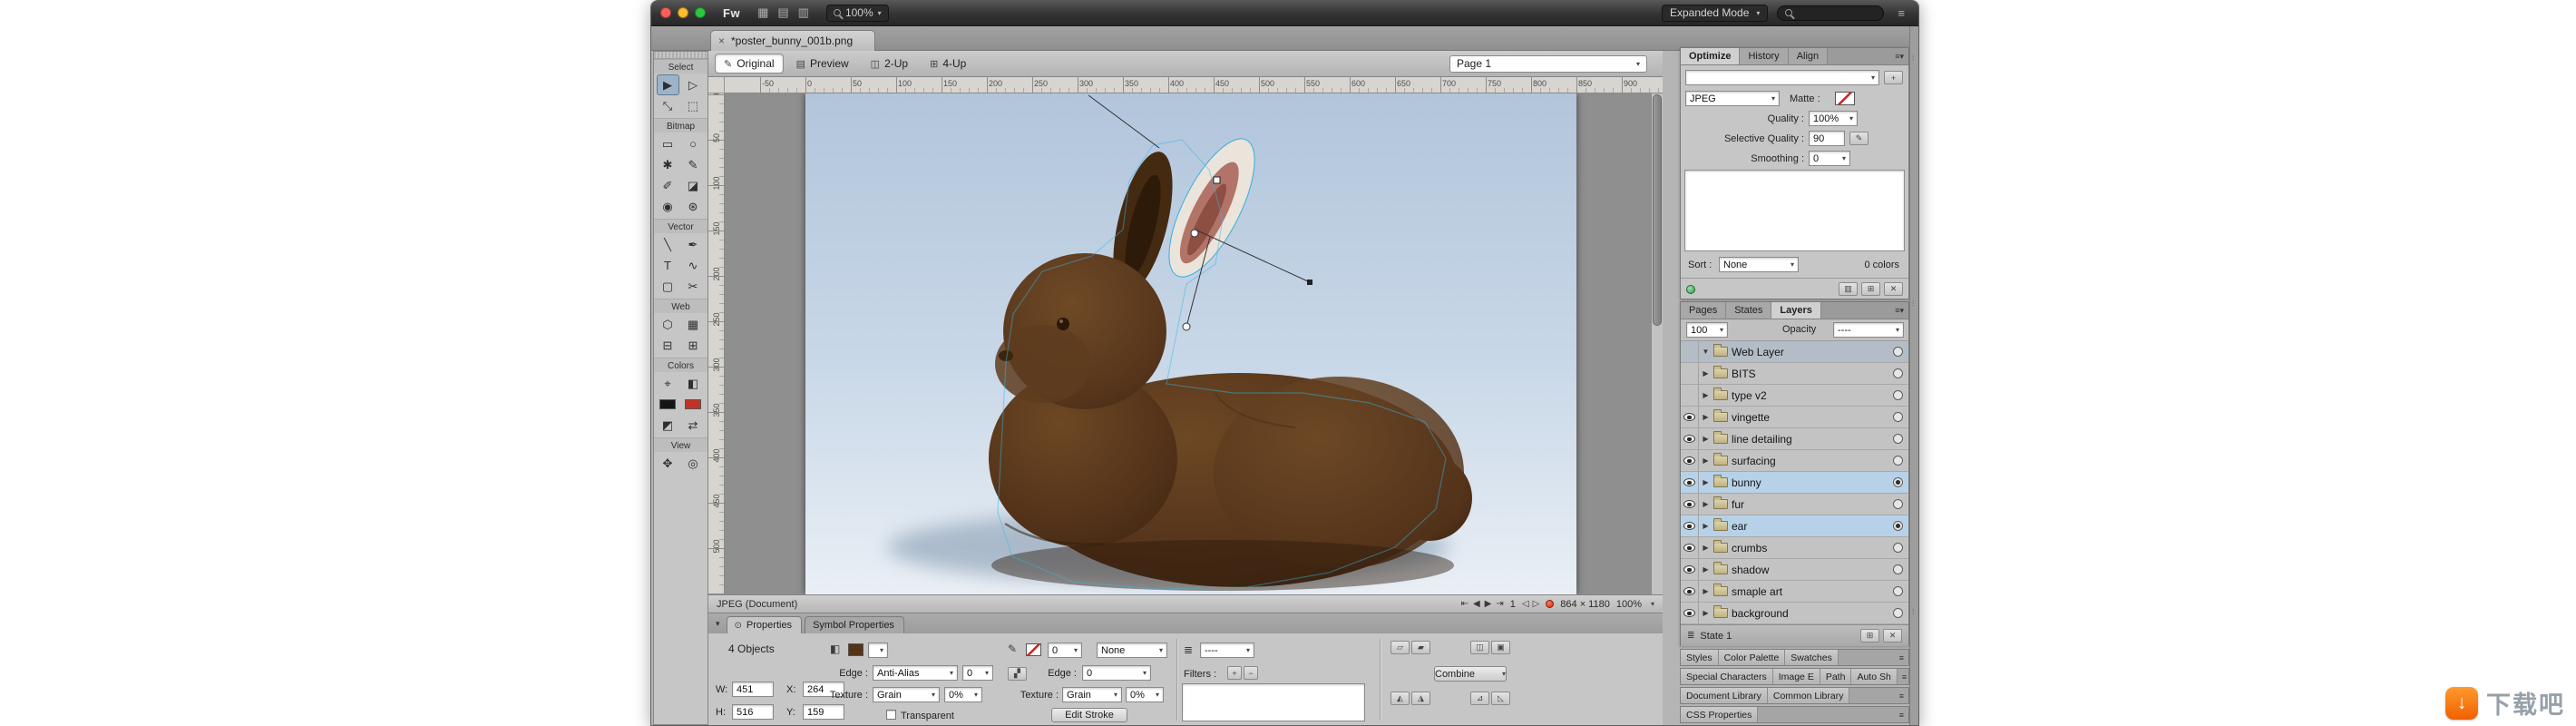 This screenshot has height=726, width=2576. Describe the element at coordinates (1859, 138) in the screenshot. I see `edit-selective-quality-button: ✎` at that location.